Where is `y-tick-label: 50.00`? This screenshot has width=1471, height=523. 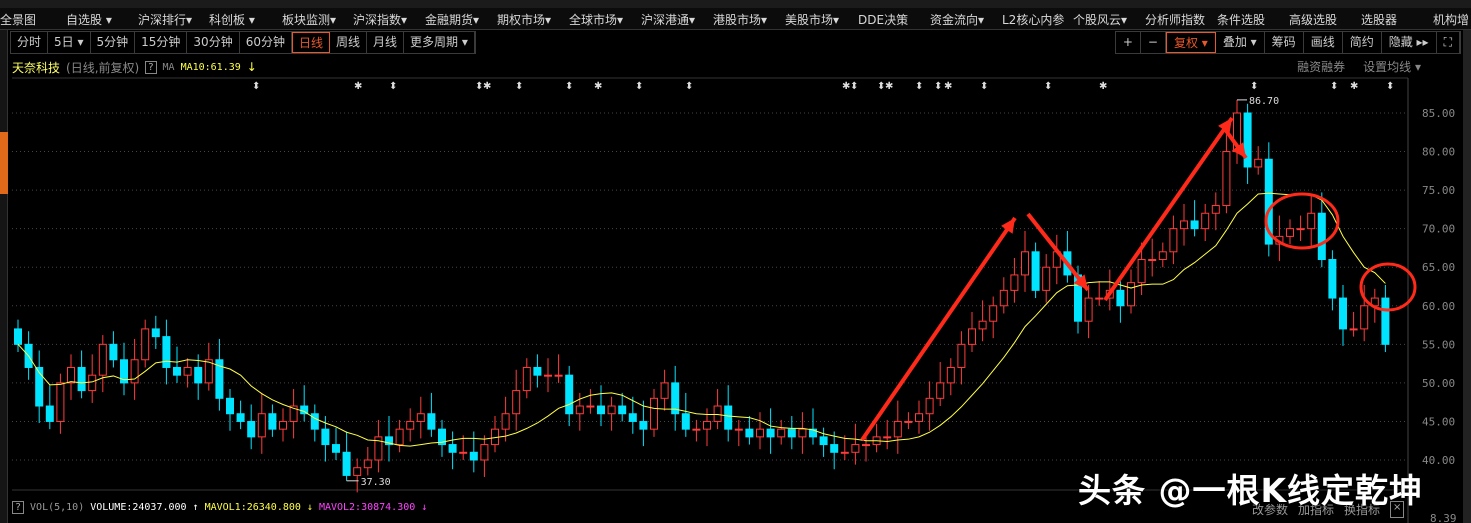 y-tick-label: 50.00 is located at coordinates (1438, 383).